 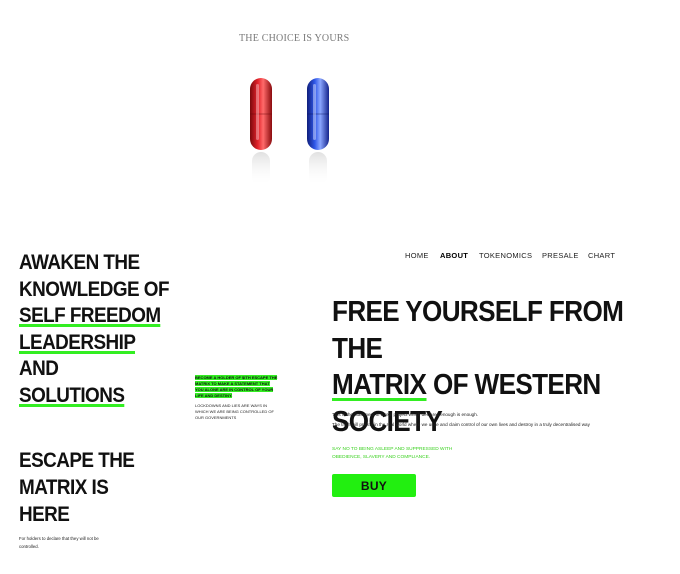 What do you see at coordinates (294, 38) in the screenshot?
I see `hero-tagline: THE CHOICE IS YOURS` at bounding box center [294, 38].